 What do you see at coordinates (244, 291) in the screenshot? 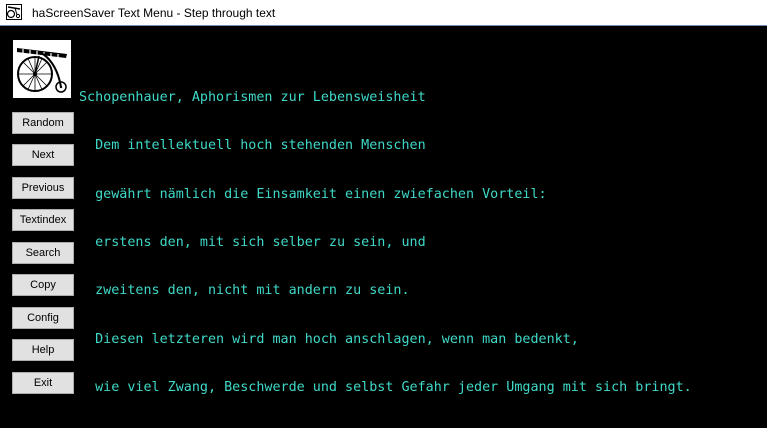
I see `text-line: zweitens den, nicht mit andern zu sein.` at bounding box center [244, 291].